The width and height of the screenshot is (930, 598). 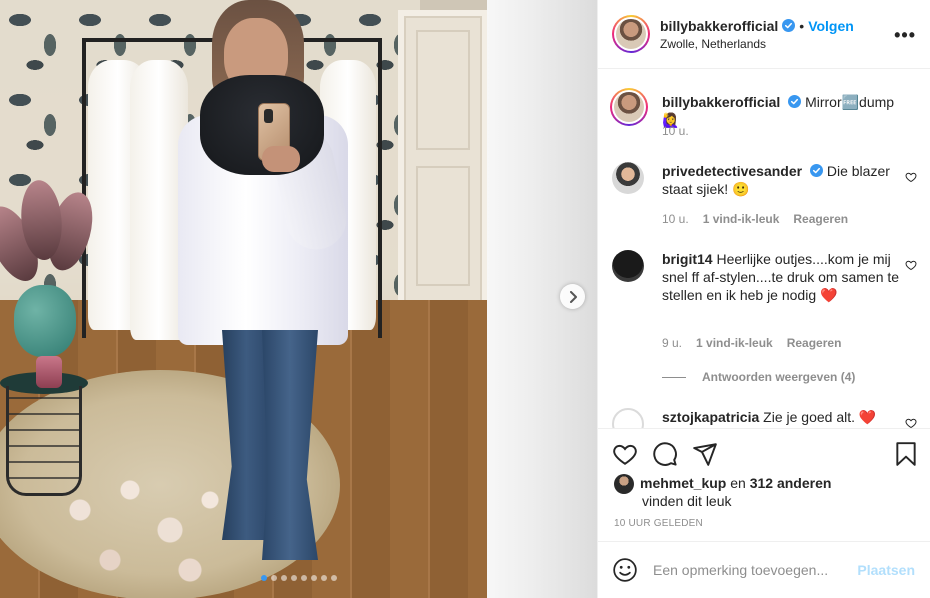 I want to click on carousel-next-button, so click(x=572, y=296).